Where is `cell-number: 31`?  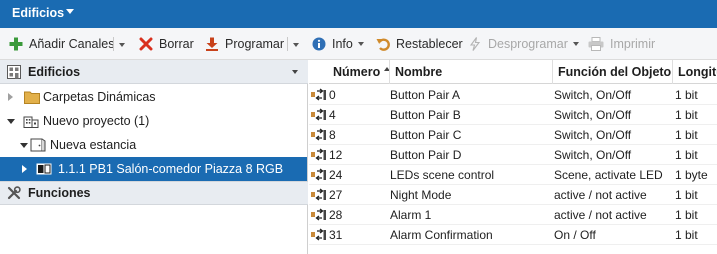
cell-number: 31 is located at coordinates (336, 235).